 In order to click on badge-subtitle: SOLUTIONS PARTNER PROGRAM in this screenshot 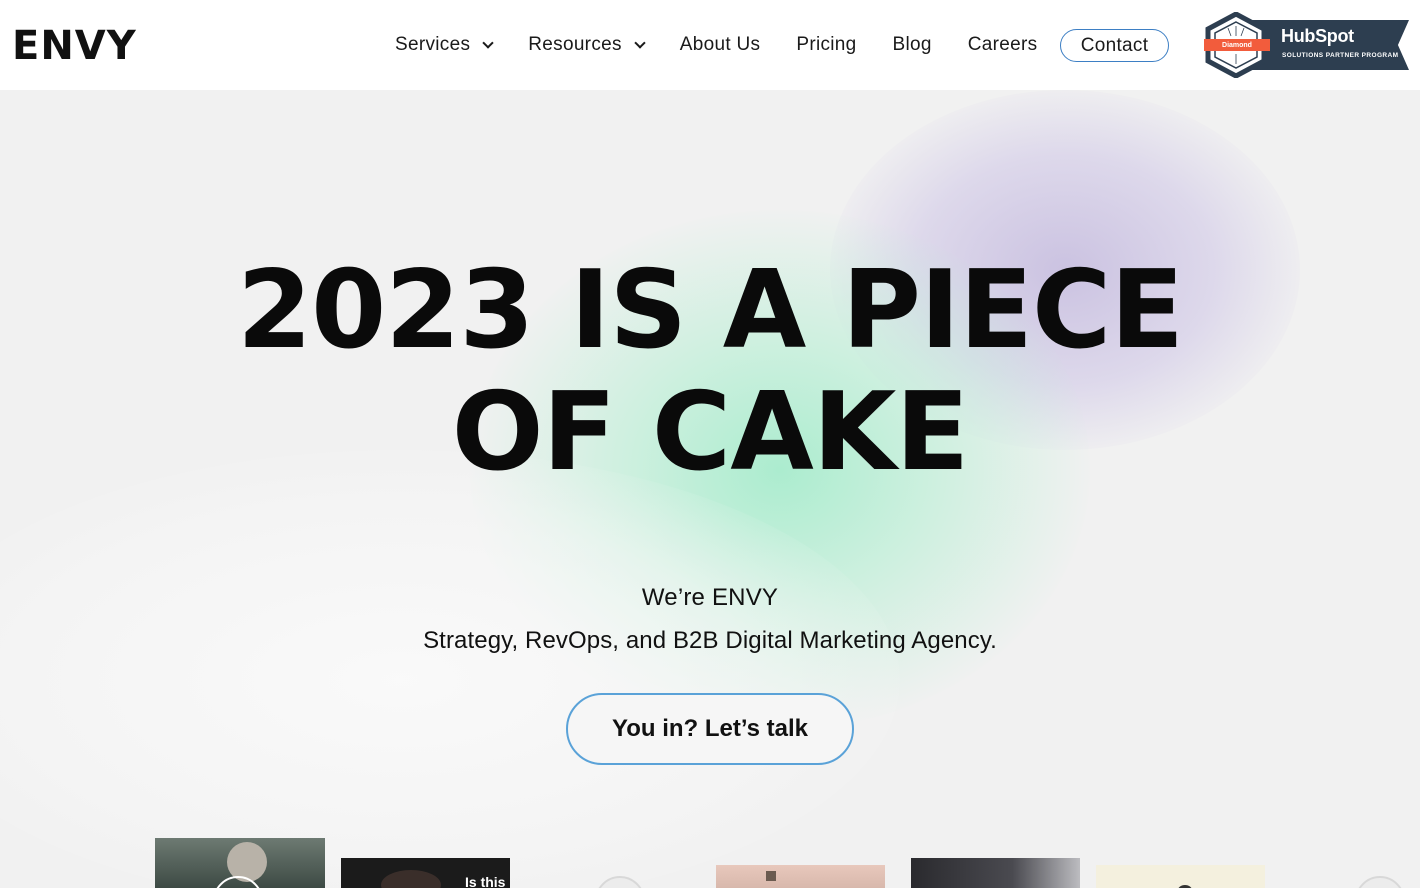, I will do `click(1340, 55)`.